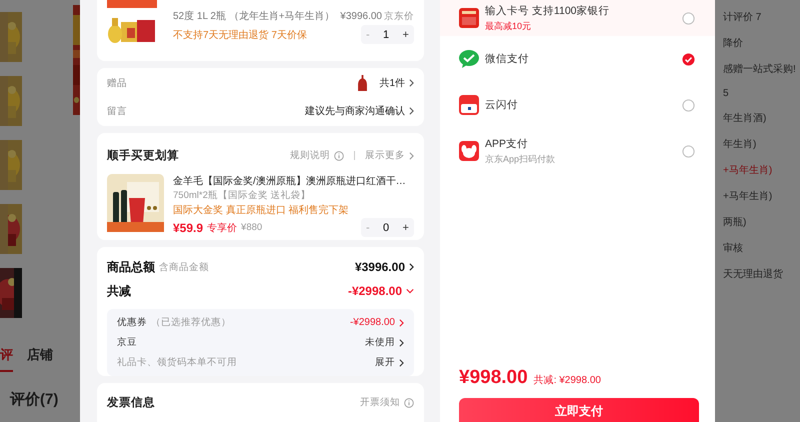 Image resolution: width=800 pixels, height=422 pixels. Describe the element at coordinates (188, 227) in the screenshot. I see `product-price: ¥59.9` at that location.